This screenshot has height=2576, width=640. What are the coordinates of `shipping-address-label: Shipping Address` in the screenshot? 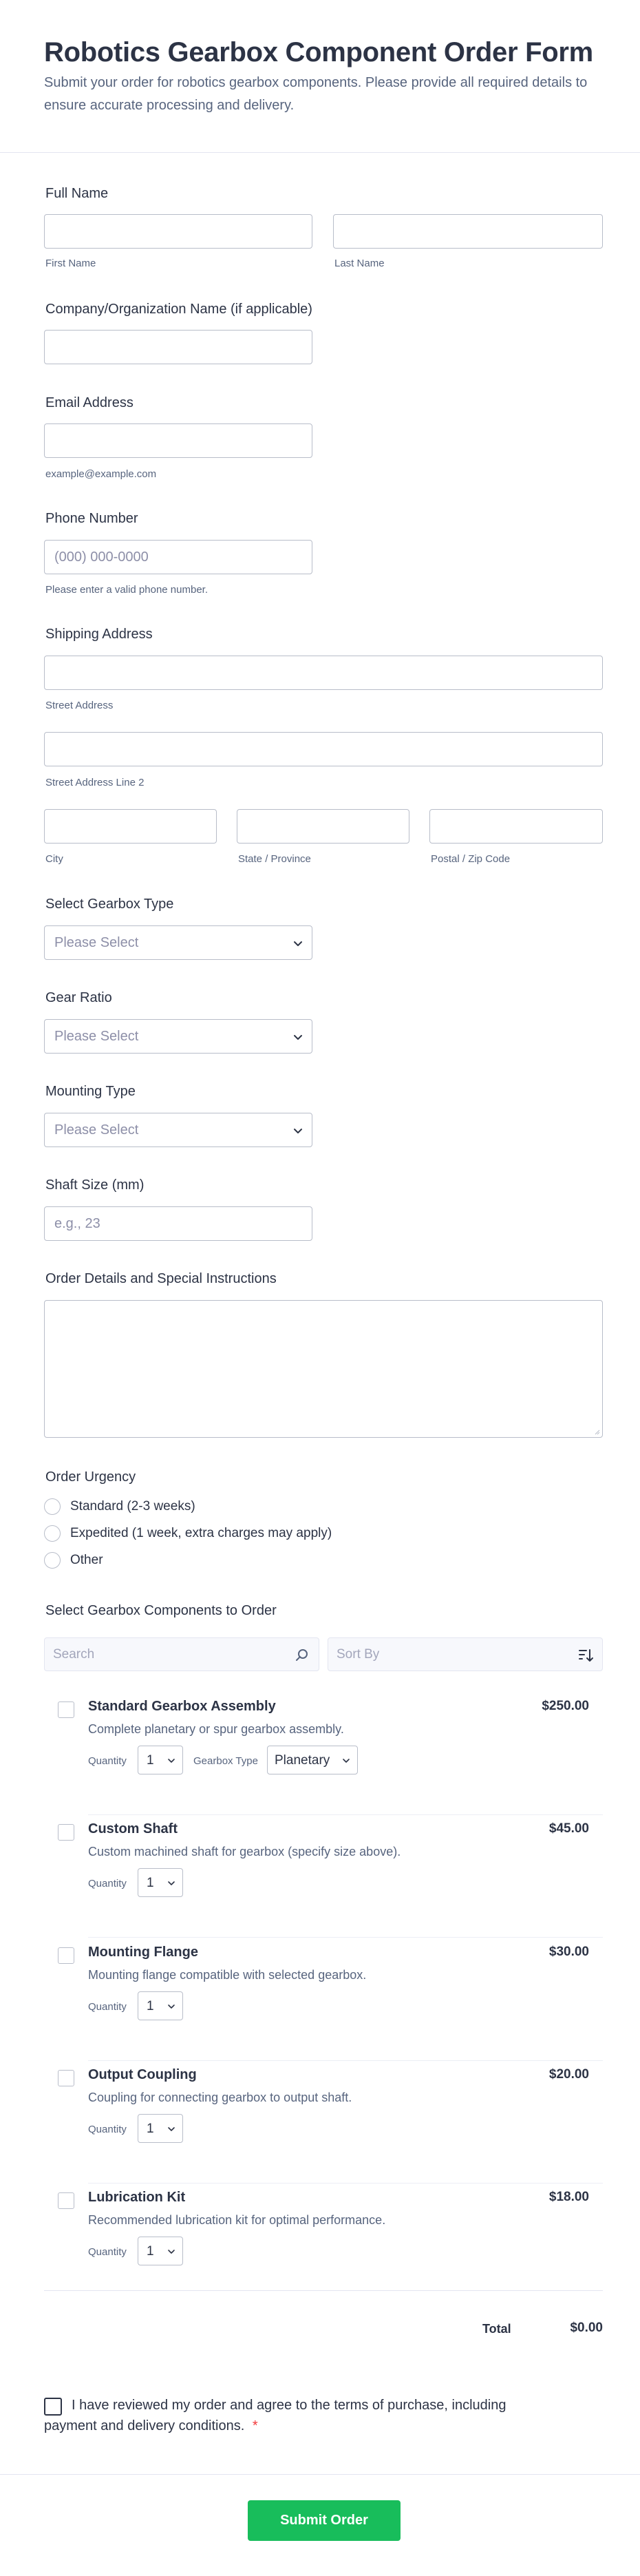 It's located at (99, 634).